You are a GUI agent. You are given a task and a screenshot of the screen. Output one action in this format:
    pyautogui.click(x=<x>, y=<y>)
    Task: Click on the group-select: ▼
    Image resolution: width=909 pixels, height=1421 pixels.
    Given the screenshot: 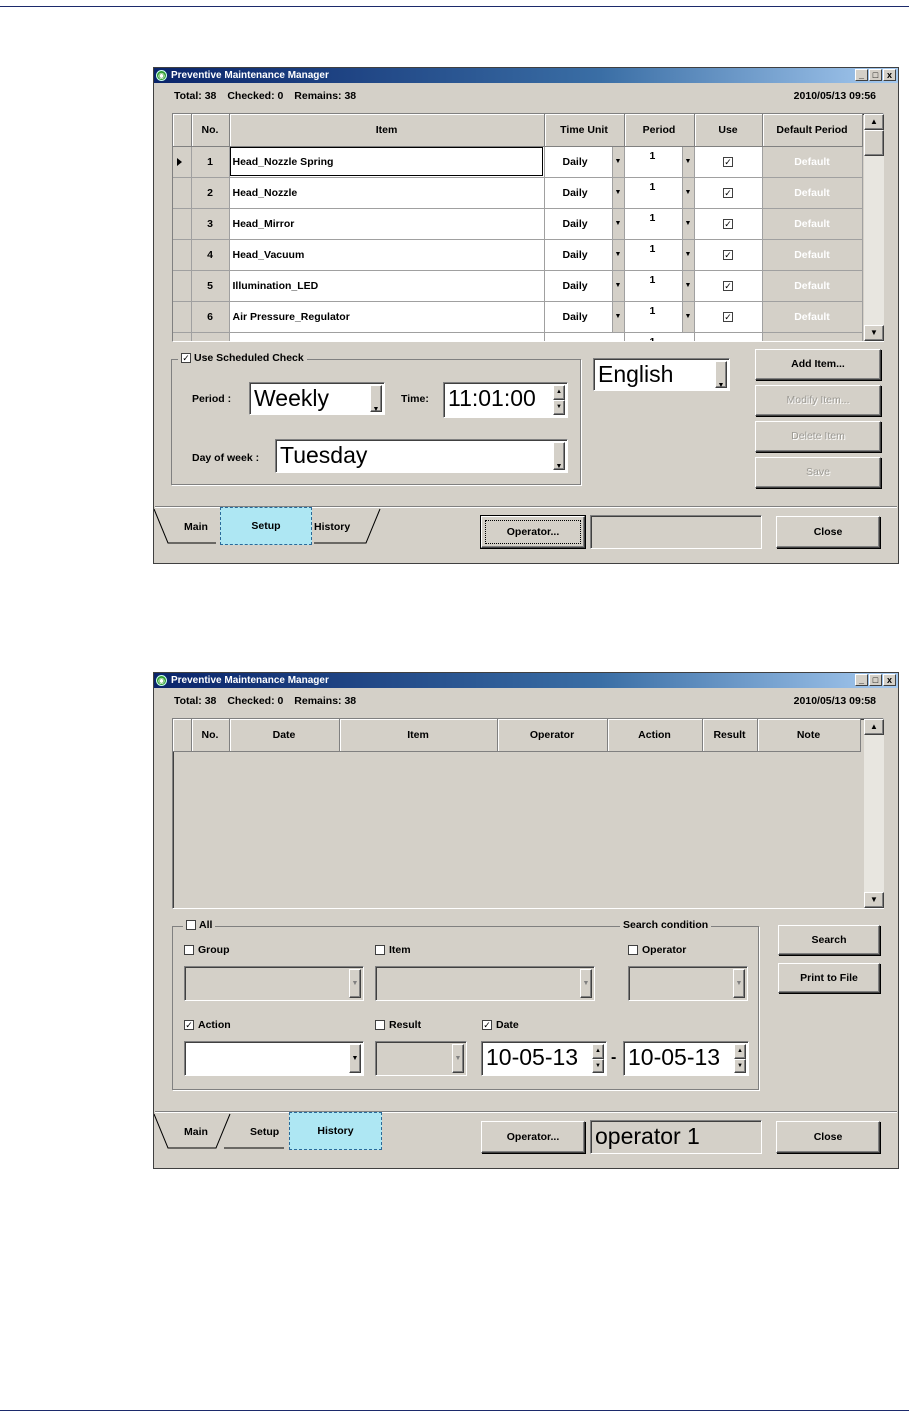 What is the action you would take?
    pyautogui.click(x=274, y=983)
    